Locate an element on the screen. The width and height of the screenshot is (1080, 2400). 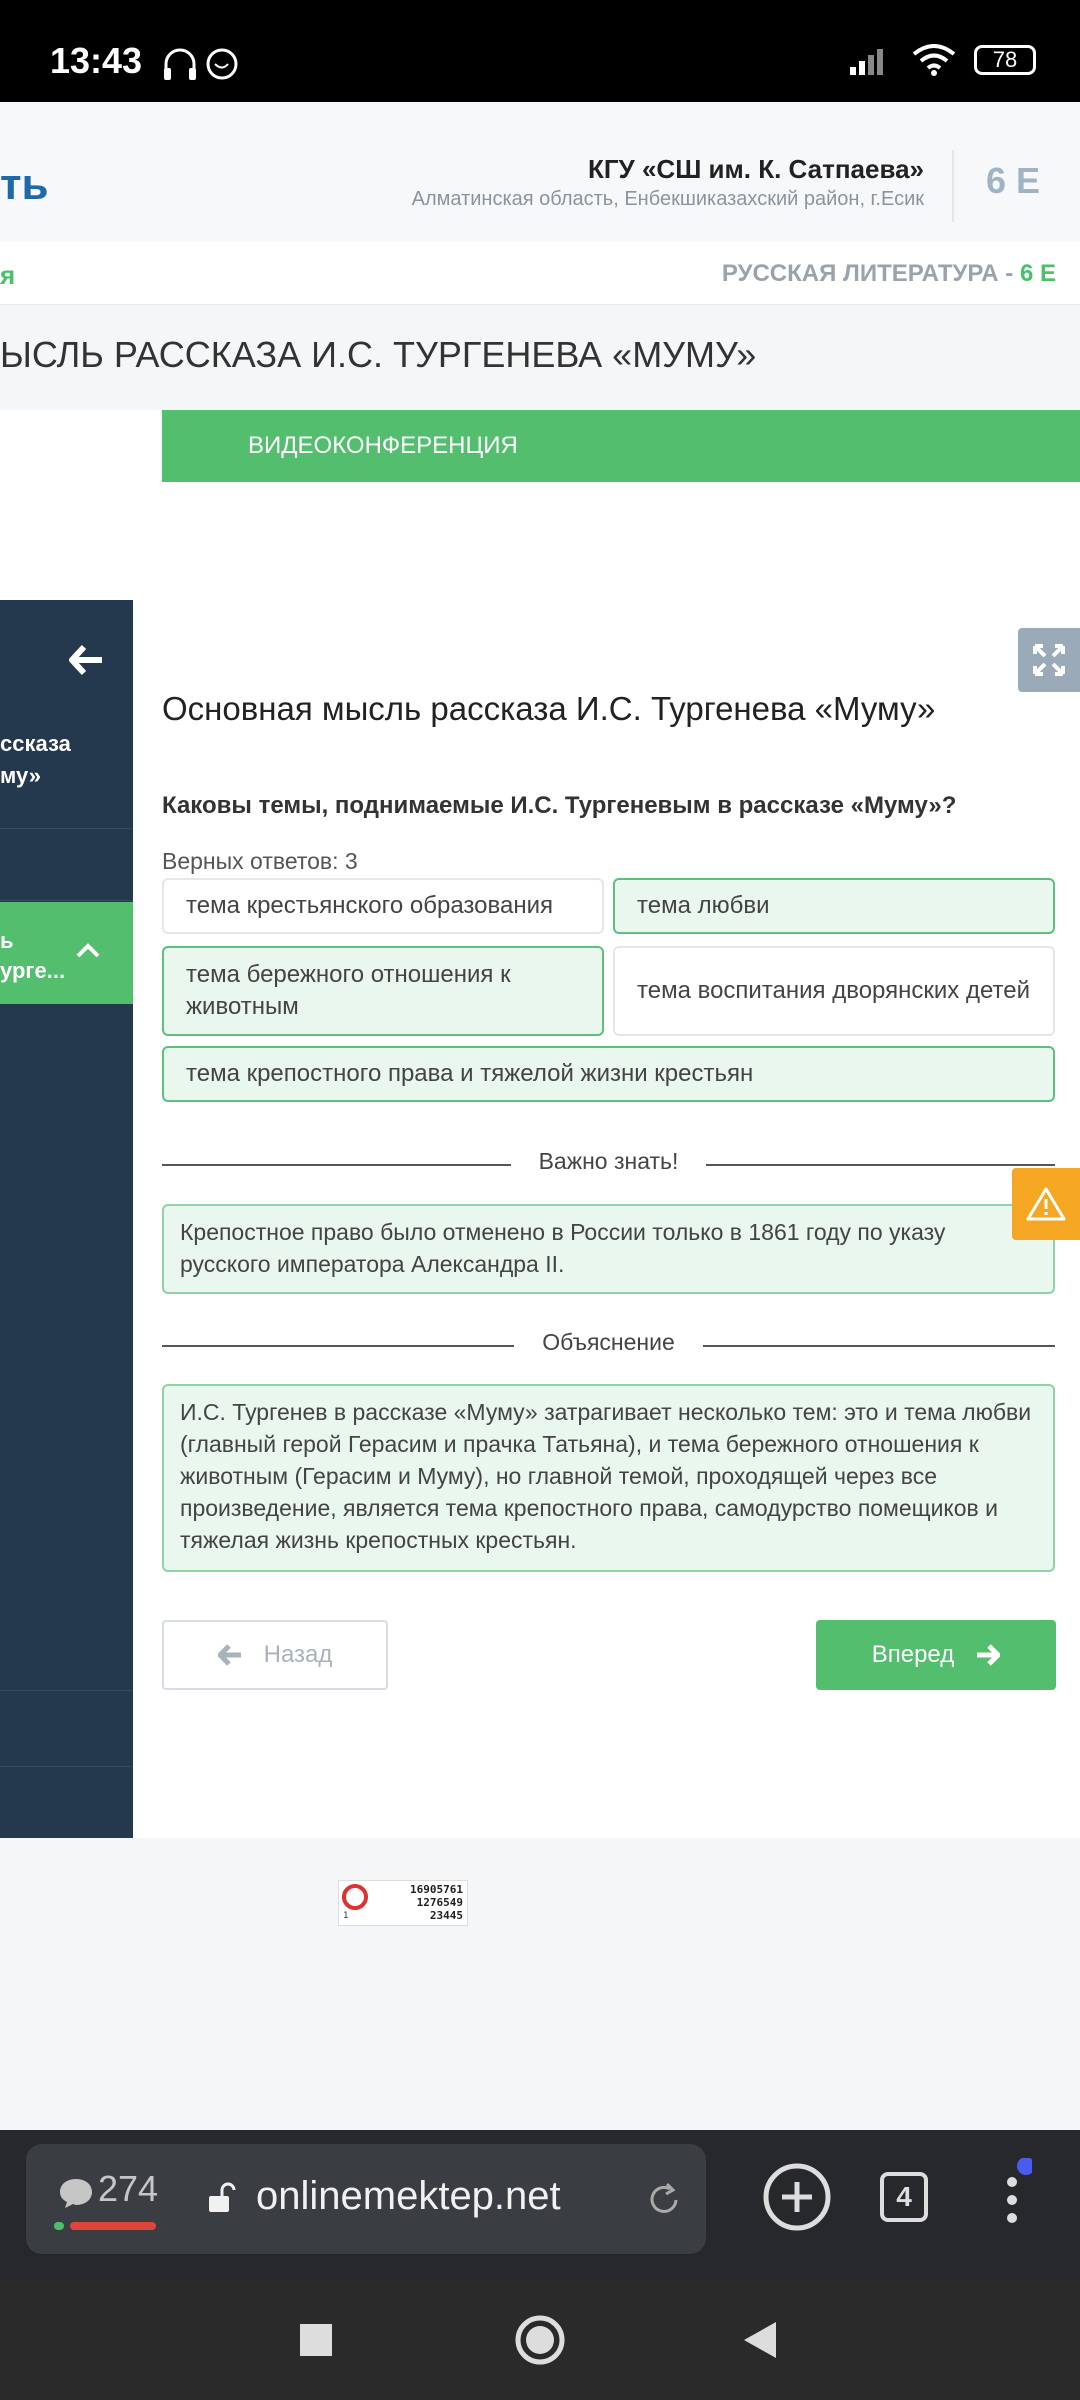
battery-indicator: 78 is located at coordinates (1005, 60).